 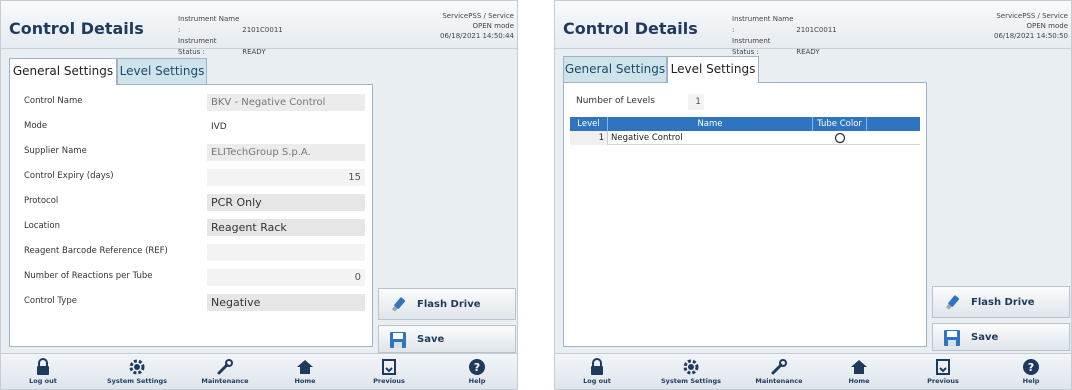 What do you see at coordinates (194, 127) in the screenshot?
I see `mode-row: Mode IVD` at bounding box center [194, 127].